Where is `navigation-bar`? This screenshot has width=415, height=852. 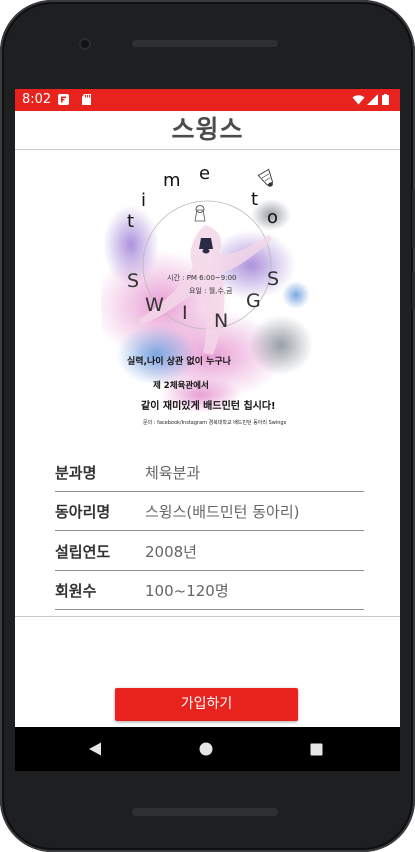
navigation-bar is located at coordinates (207, 749).